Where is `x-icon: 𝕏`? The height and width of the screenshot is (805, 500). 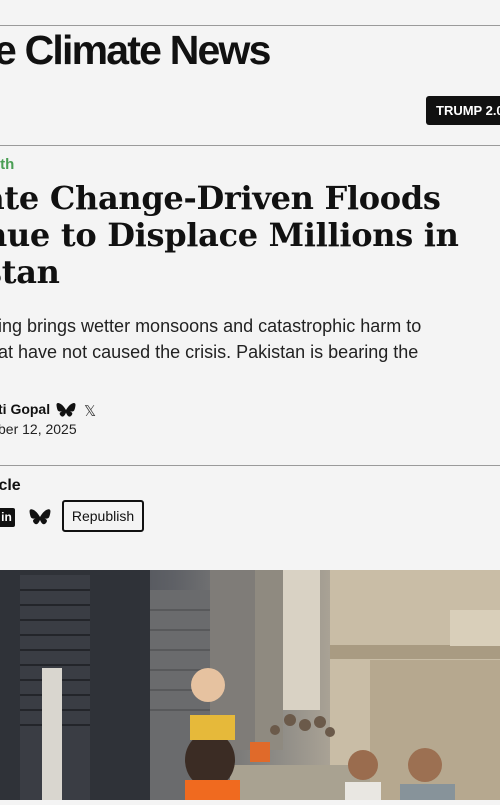
x-icon: 𝕏 is located at coordinates (90, 411).